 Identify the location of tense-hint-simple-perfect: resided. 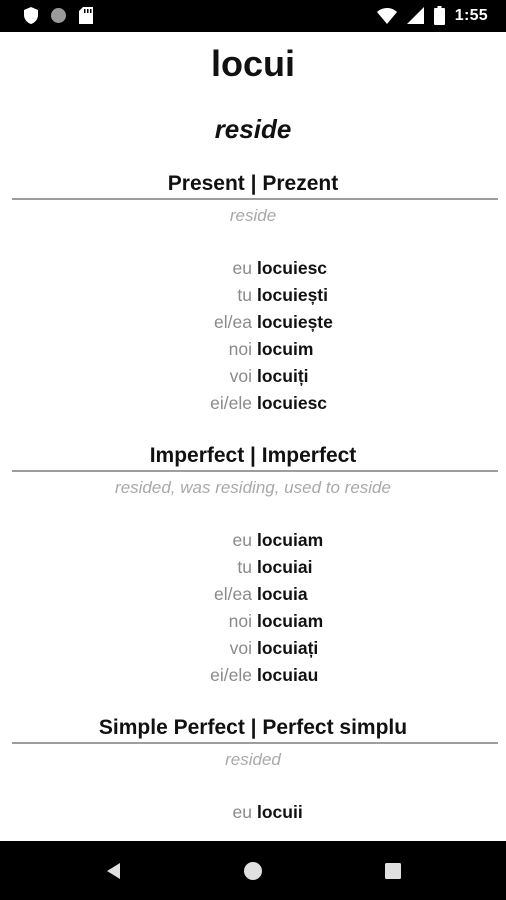
(253, 759).